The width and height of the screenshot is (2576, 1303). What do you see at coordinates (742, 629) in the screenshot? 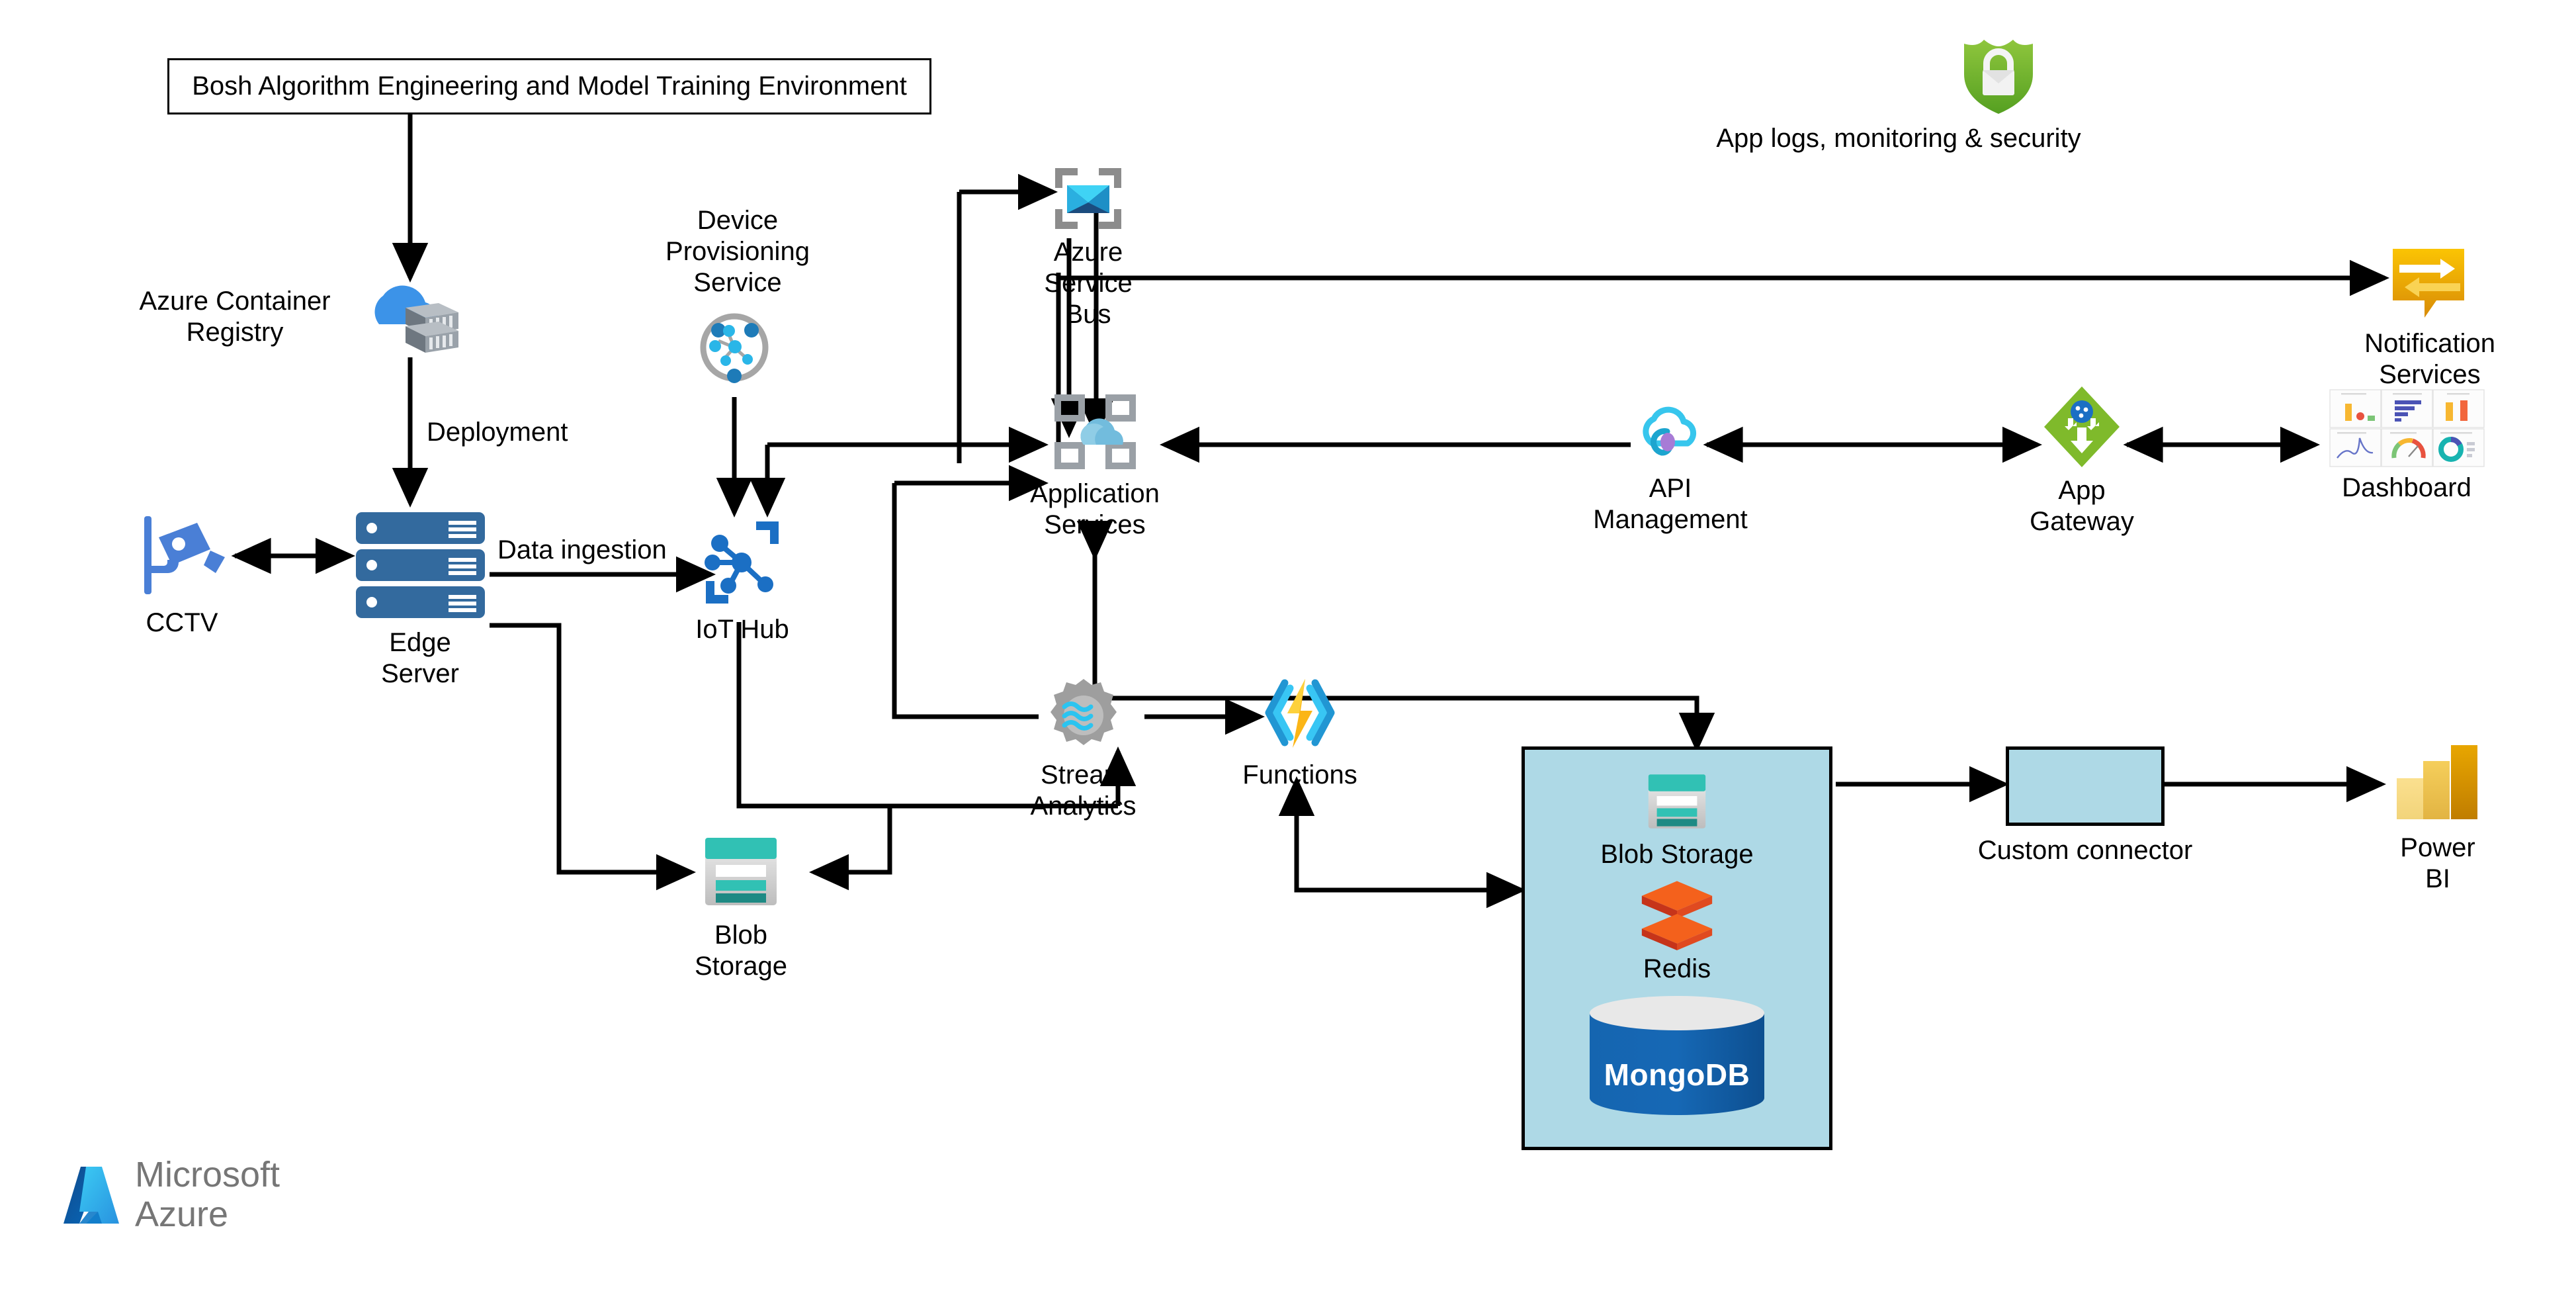
I see `node-label-iot-hub: IoT Hub` at bounding box center [742, 629].